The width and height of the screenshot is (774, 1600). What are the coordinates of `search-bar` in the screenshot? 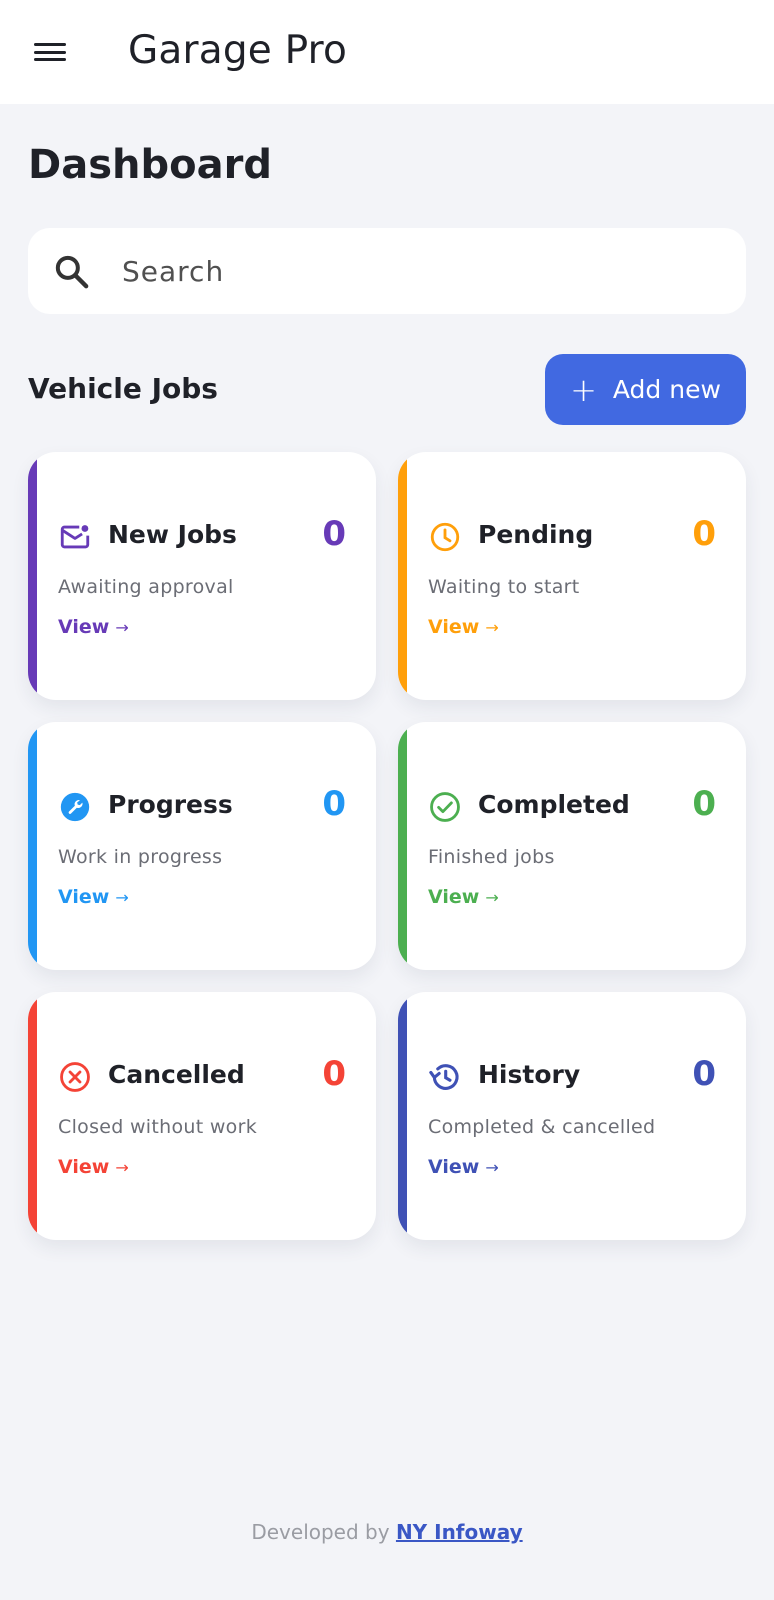 It's located at (387, 271).